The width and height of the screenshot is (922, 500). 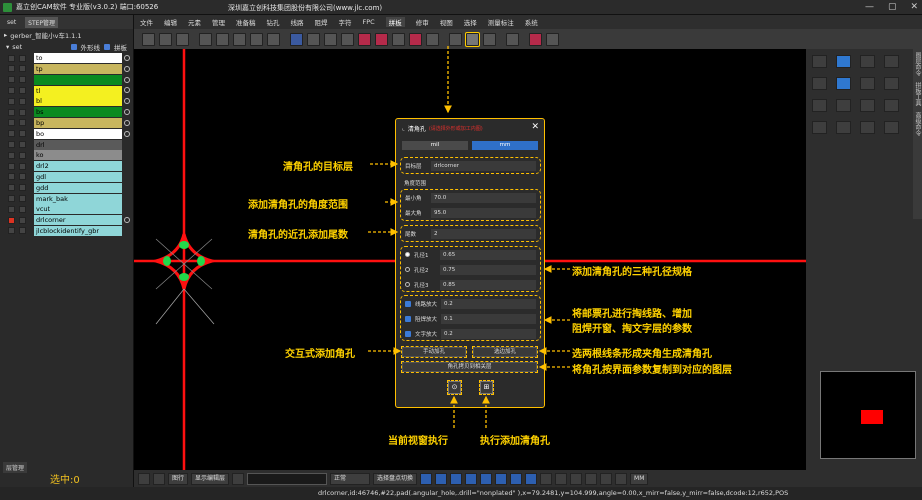 I want to click on menu-item-15: 系统, so click(x=531, y=22).